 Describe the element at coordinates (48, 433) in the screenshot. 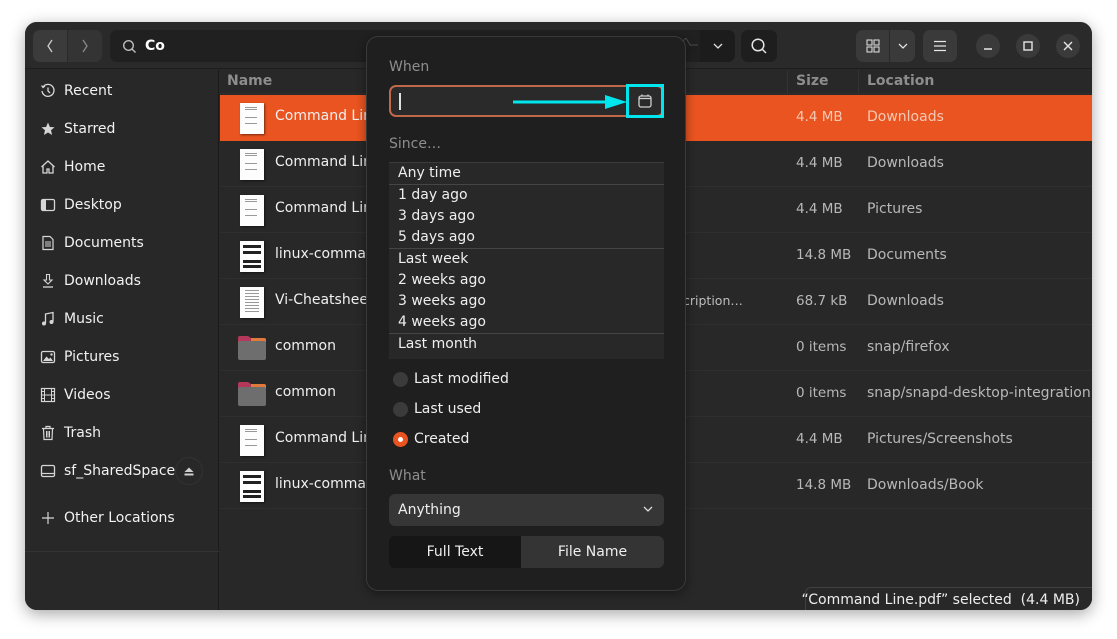

I see `trash-icon` at that location.